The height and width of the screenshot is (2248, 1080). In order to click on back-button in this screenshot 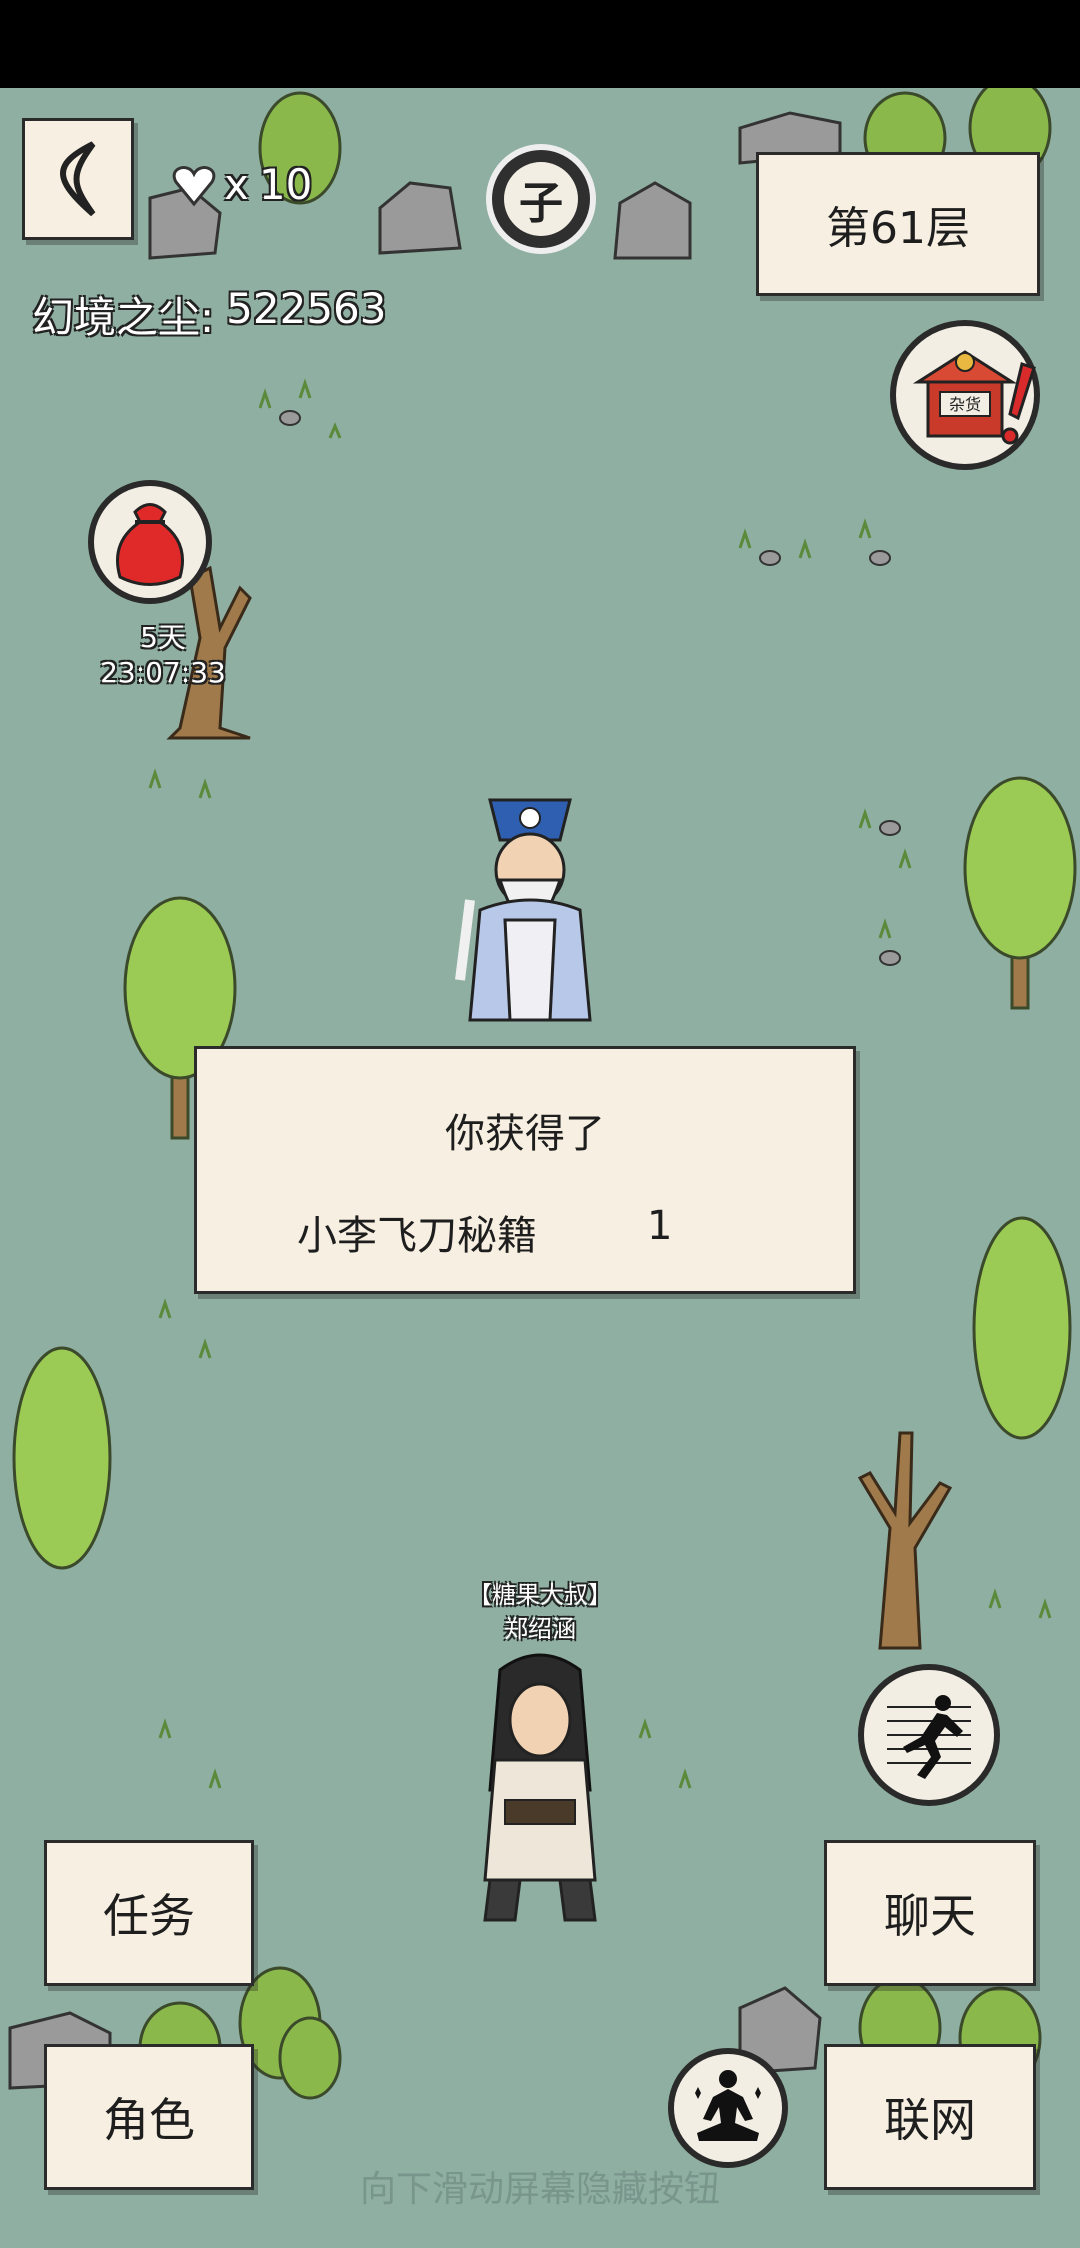, I will do `click(78, 179)`.